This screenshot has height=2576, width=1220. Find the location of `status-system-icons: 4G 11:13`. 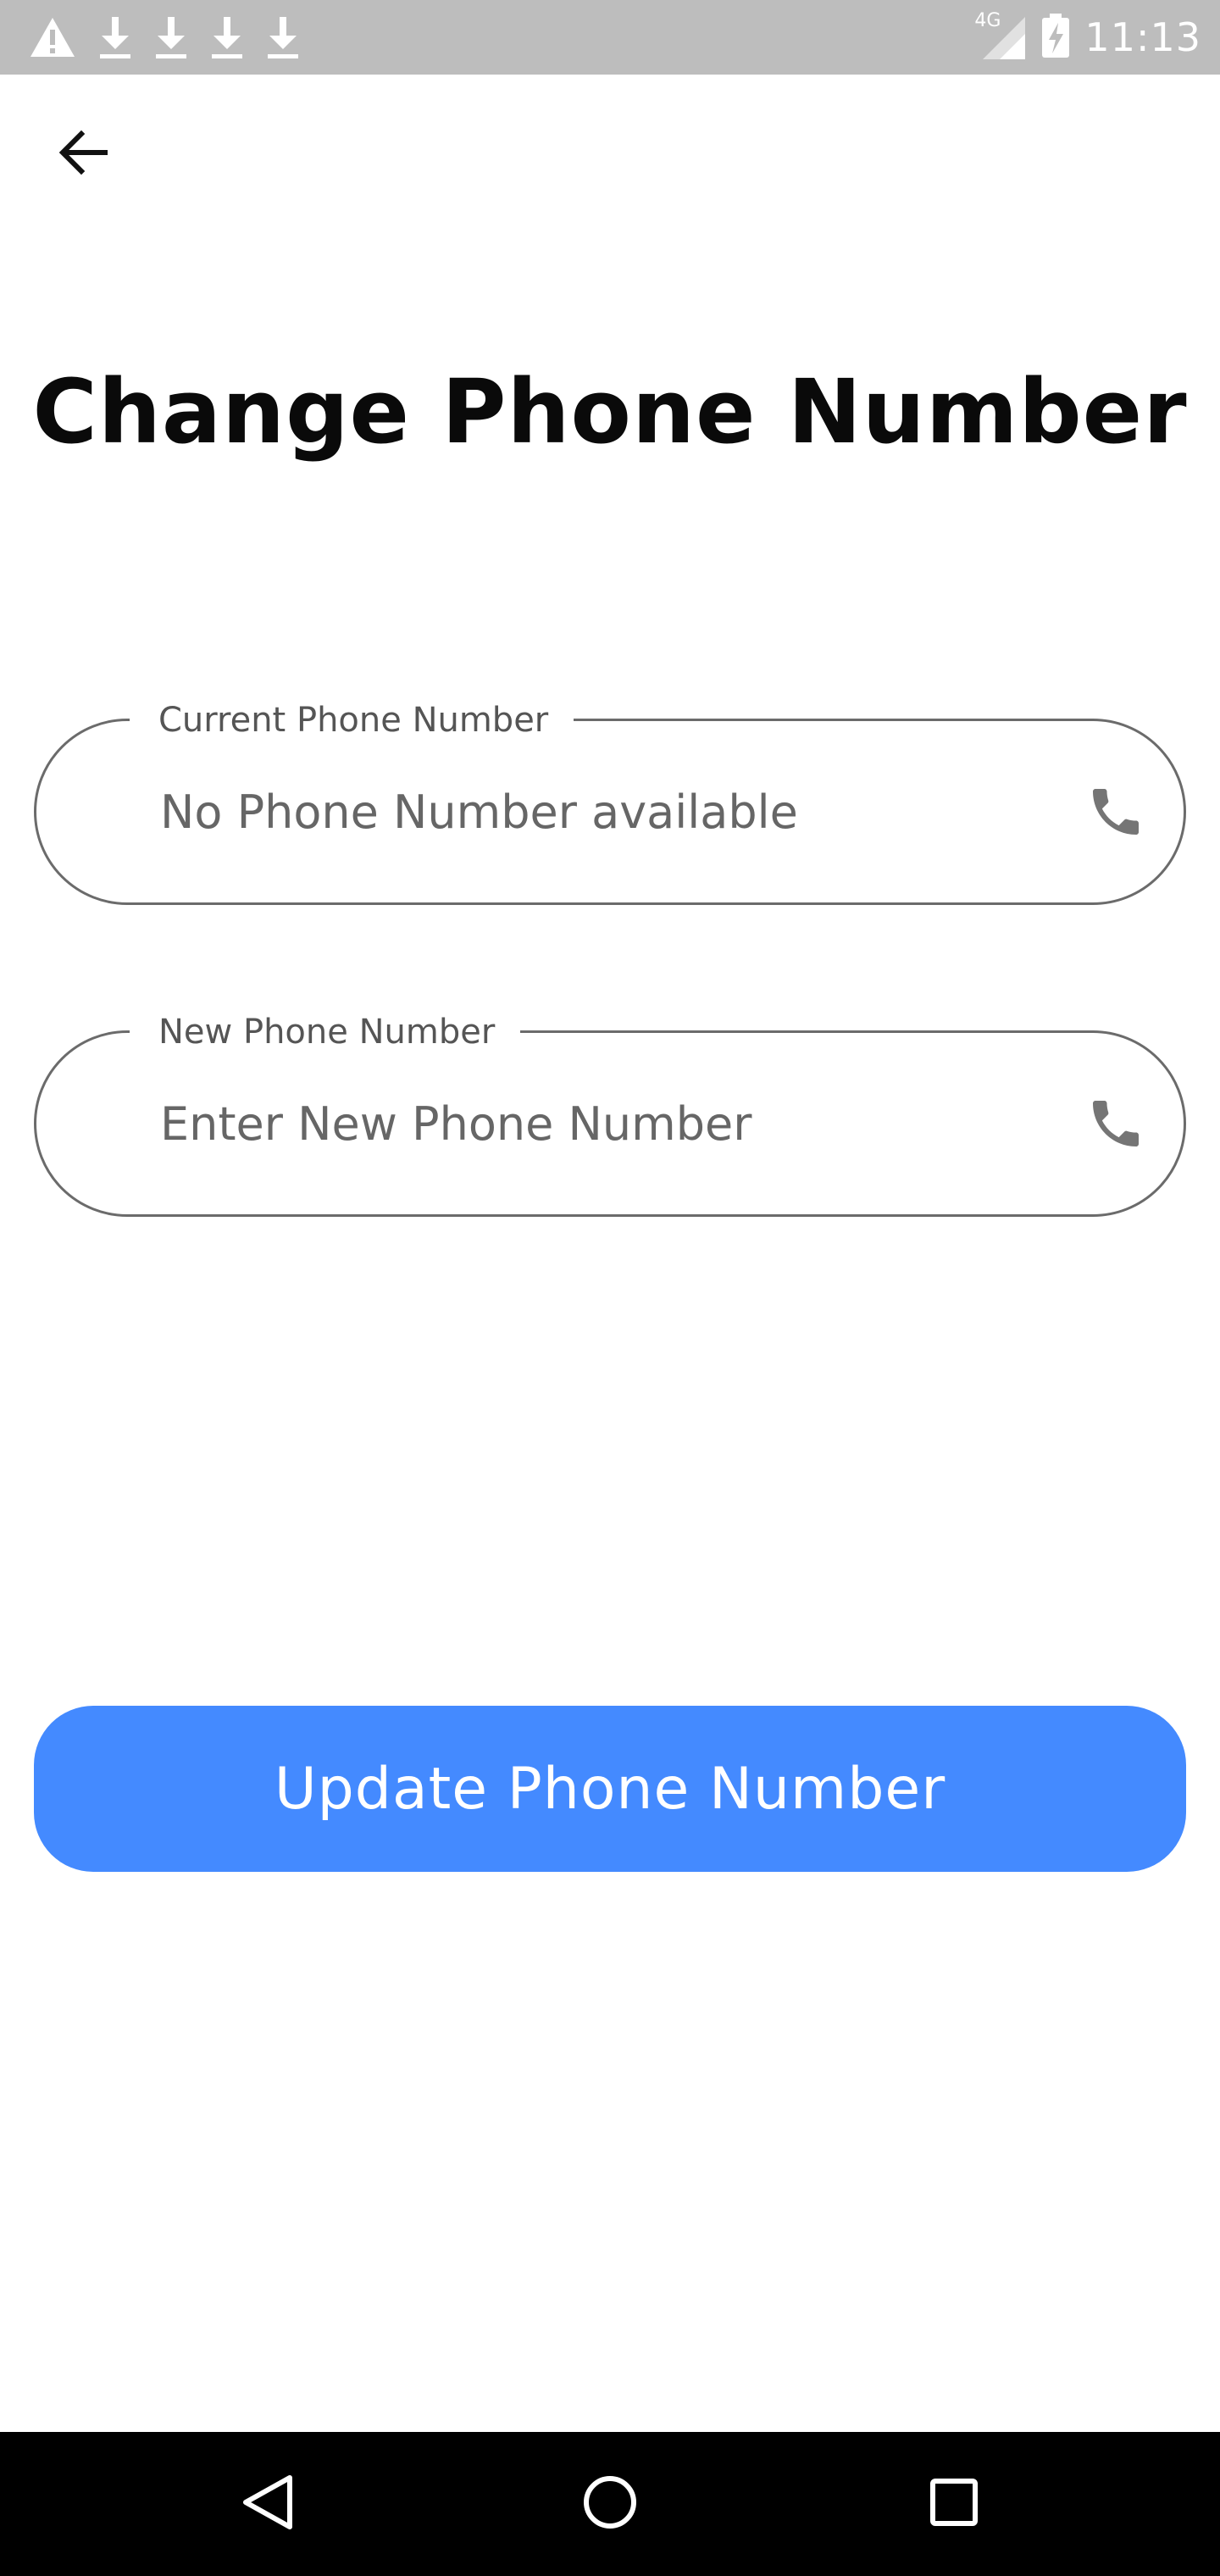

status-system-icons: 4G 11:13 is located at coordinates (1087, 37).